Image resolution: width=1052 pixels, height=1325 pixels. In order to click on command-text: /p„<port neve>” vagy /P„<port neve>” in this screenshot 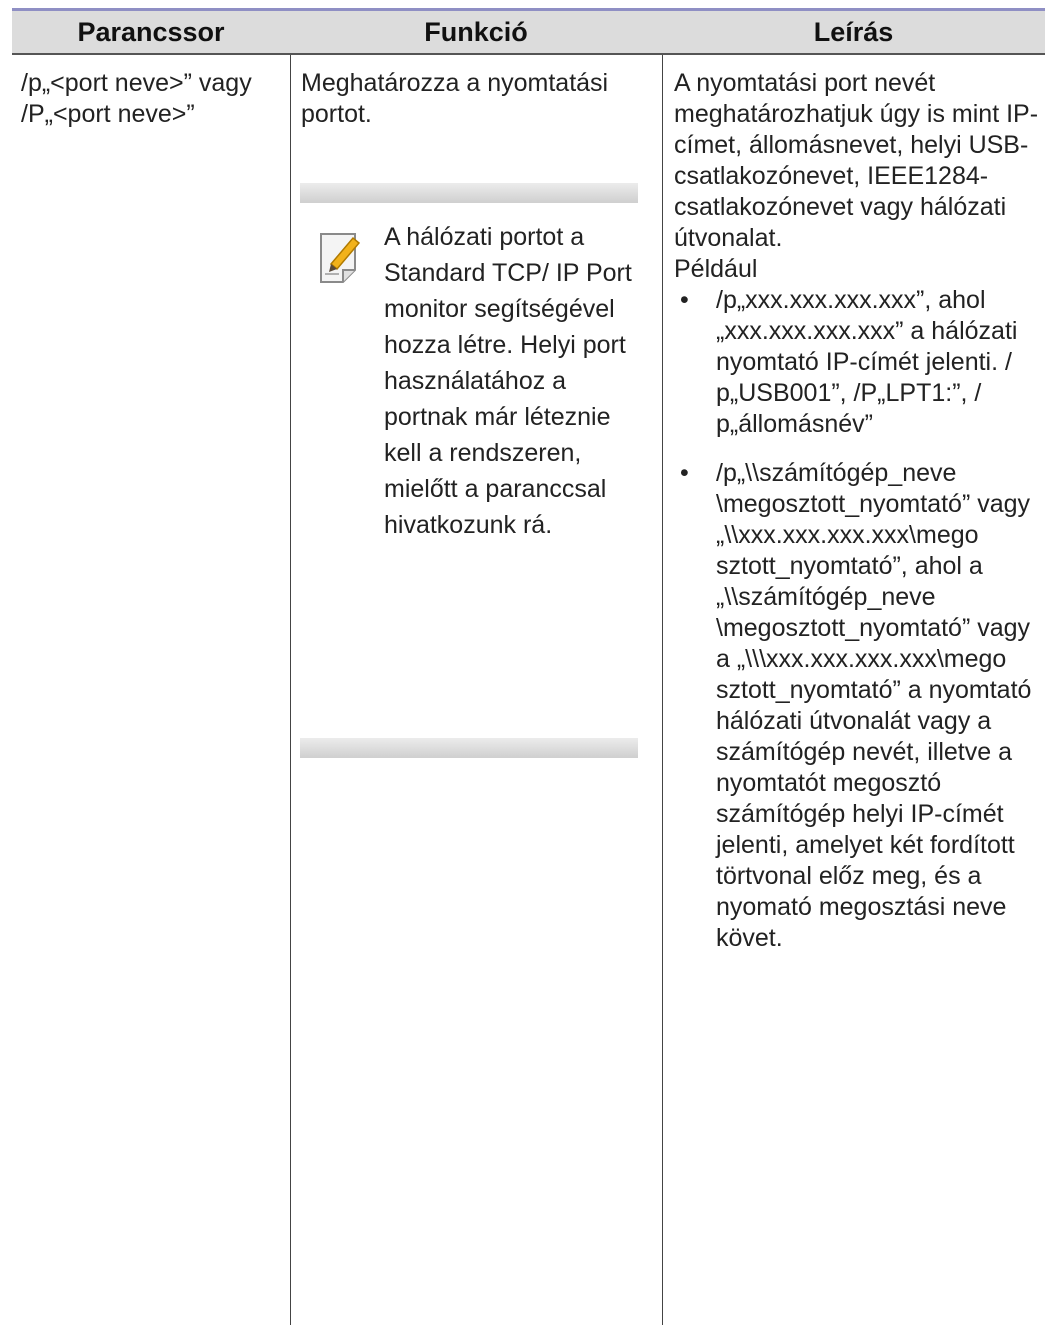, I will do `click(136, 98)`.